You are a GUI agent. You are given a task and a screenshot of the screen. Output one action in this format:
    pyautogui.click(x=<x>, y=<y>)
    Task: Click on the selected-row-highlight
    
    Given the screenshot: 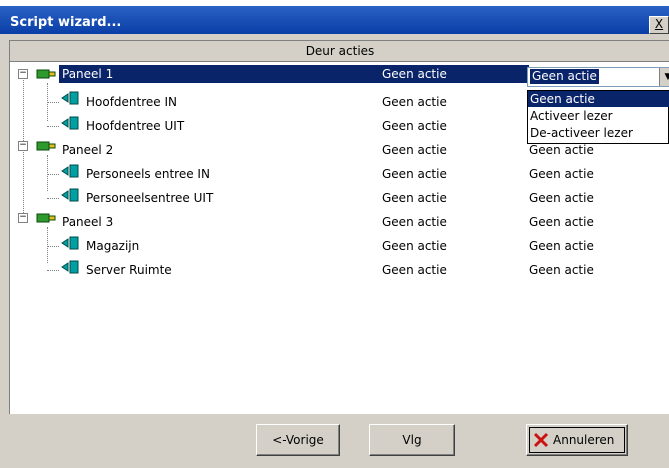 What is the action you would take?
    pyautogui.click(x=294, y=74)
    